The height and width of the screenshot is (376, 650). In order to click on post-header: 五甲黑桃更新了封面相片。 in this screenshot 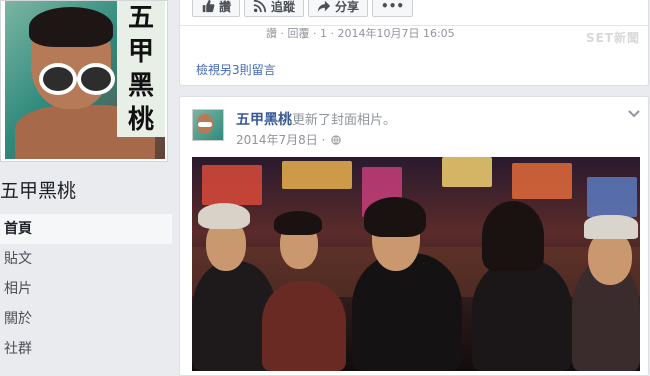, I will do `click(316, 119)`.